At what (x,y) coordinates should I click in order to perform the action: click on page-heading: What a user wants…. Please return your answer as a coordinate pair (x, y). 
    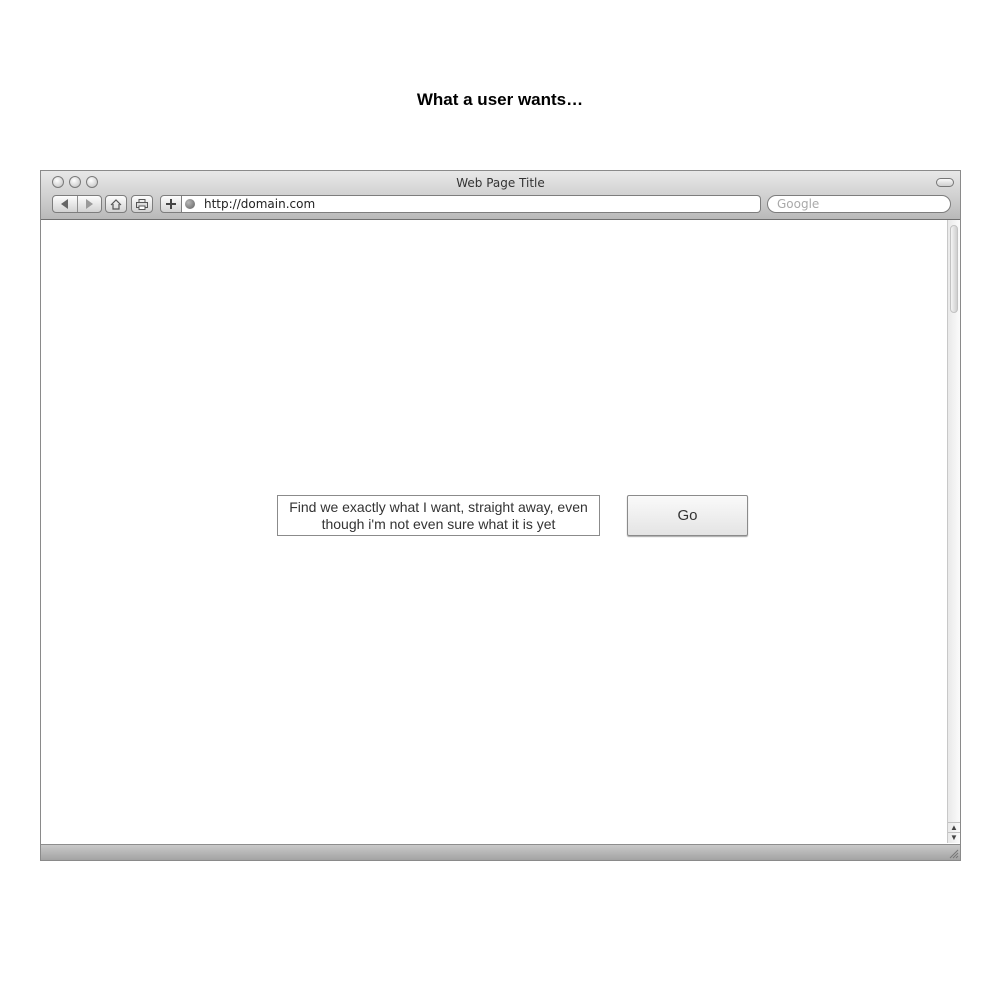
    Looking at the image, I should click on (500, 99).